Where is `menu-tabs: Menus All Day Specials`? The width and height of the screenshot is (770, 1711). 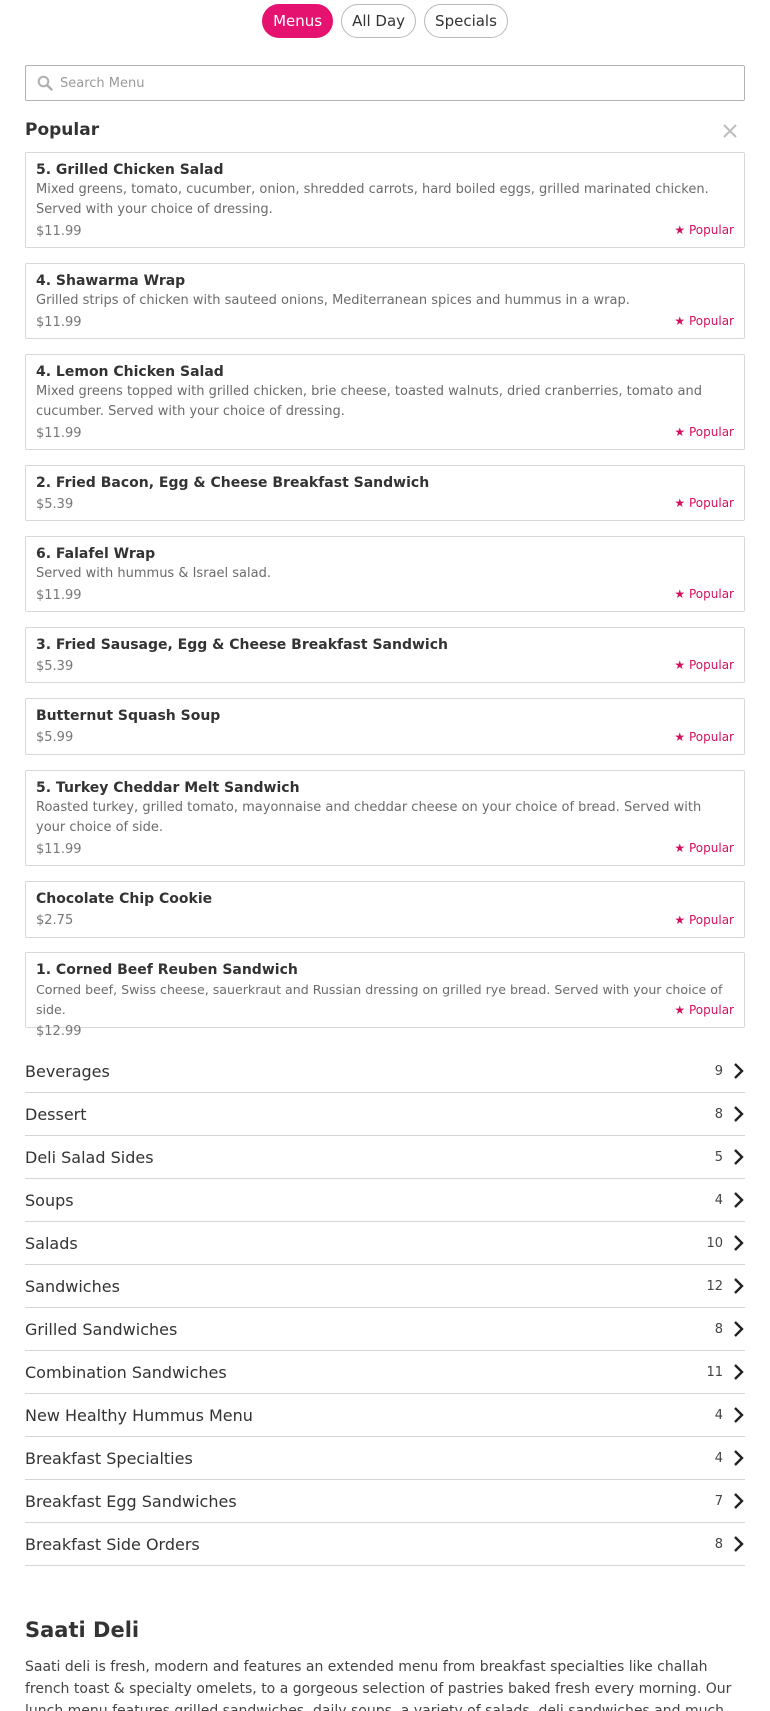
menu-tabs: Menus All Day Specials is located at coordinates (385, 21).